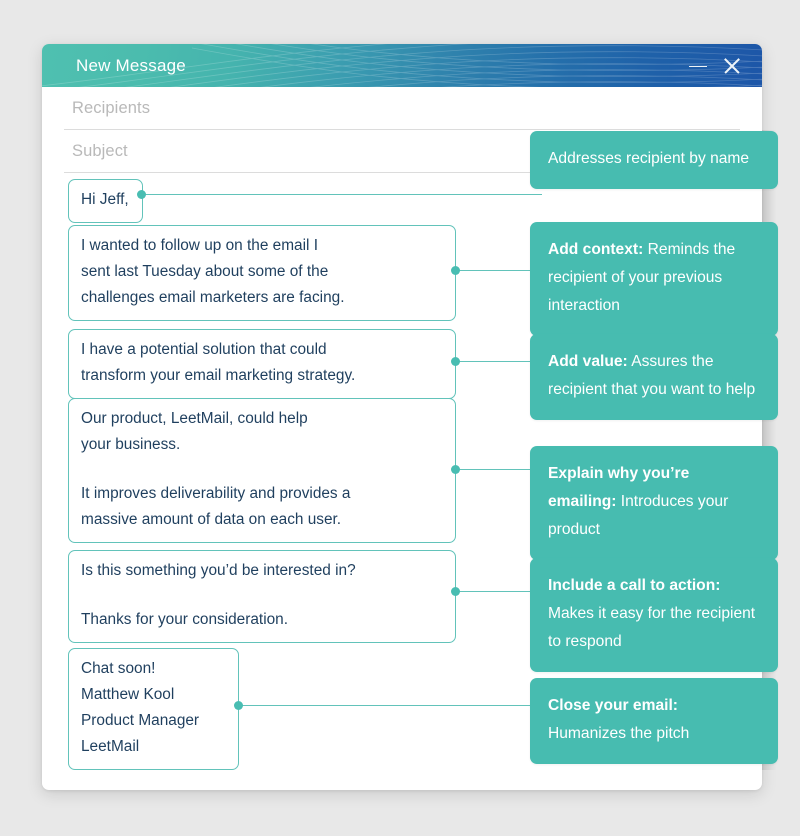 The height and width of the screenshot is (836, 800). Describe the element at coordinates (238, 705) in the screenshot. I see `connector-dot-signature` at that location.